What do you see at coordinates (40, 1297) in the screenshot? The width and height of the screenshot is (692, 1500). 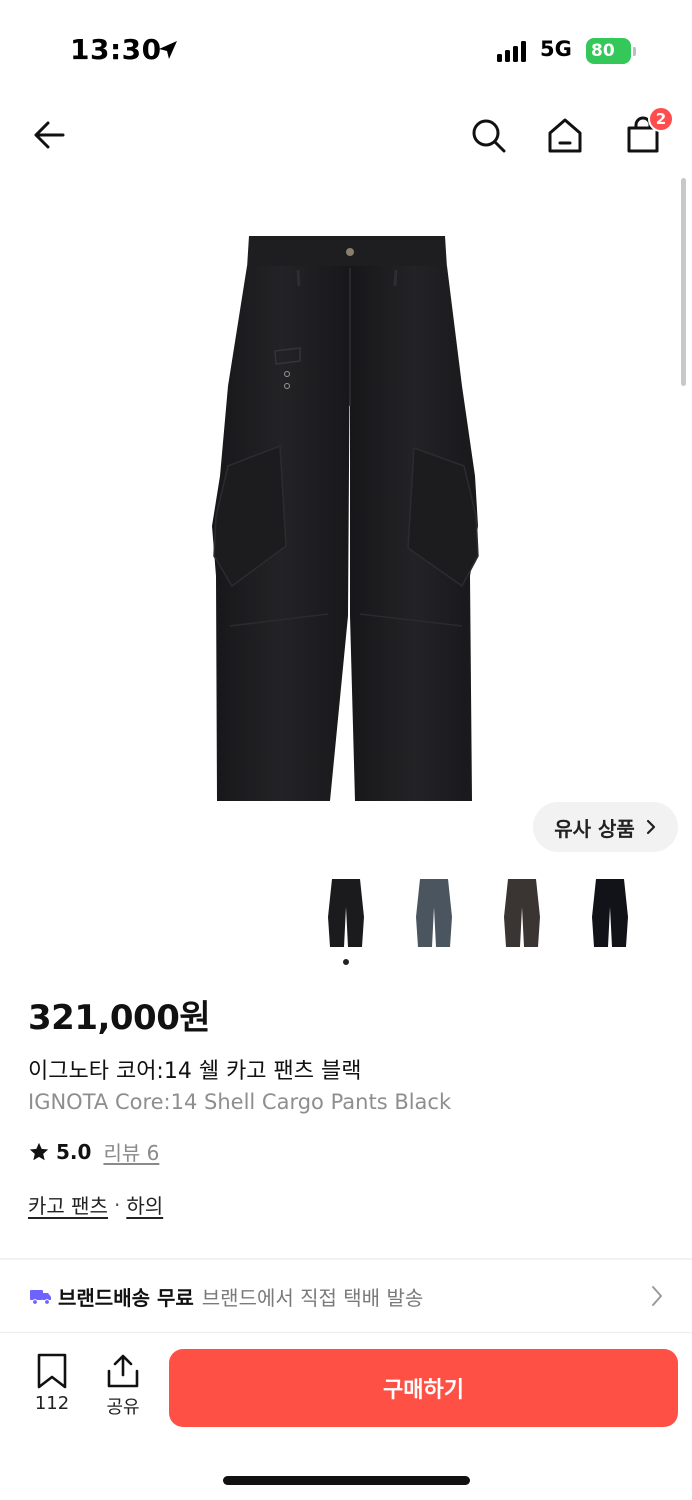 I see `truck-icon` at bounding box center [40, 1297].